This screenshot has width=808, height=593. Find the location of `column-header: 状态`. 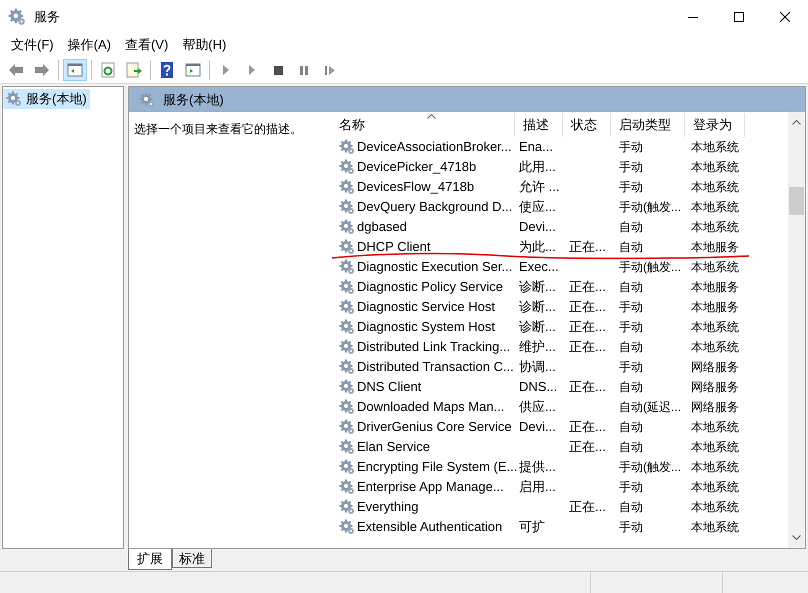

column-header: 状态 is located at coordinates (587, 125).